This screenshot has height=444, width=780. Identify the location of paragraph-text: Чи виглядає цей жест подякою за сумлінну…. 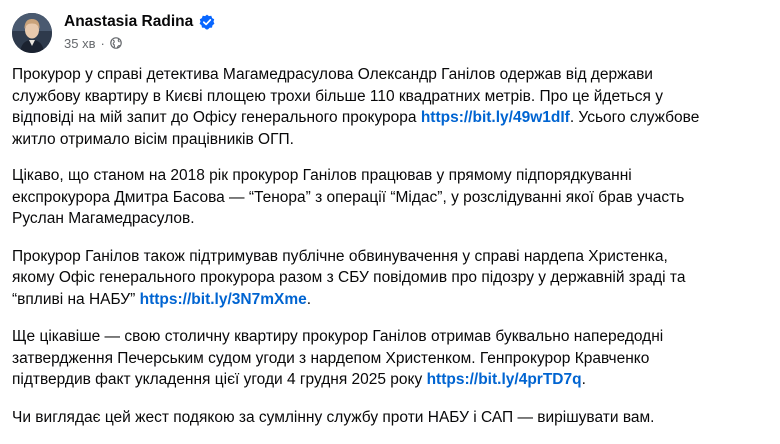
(333, 417).